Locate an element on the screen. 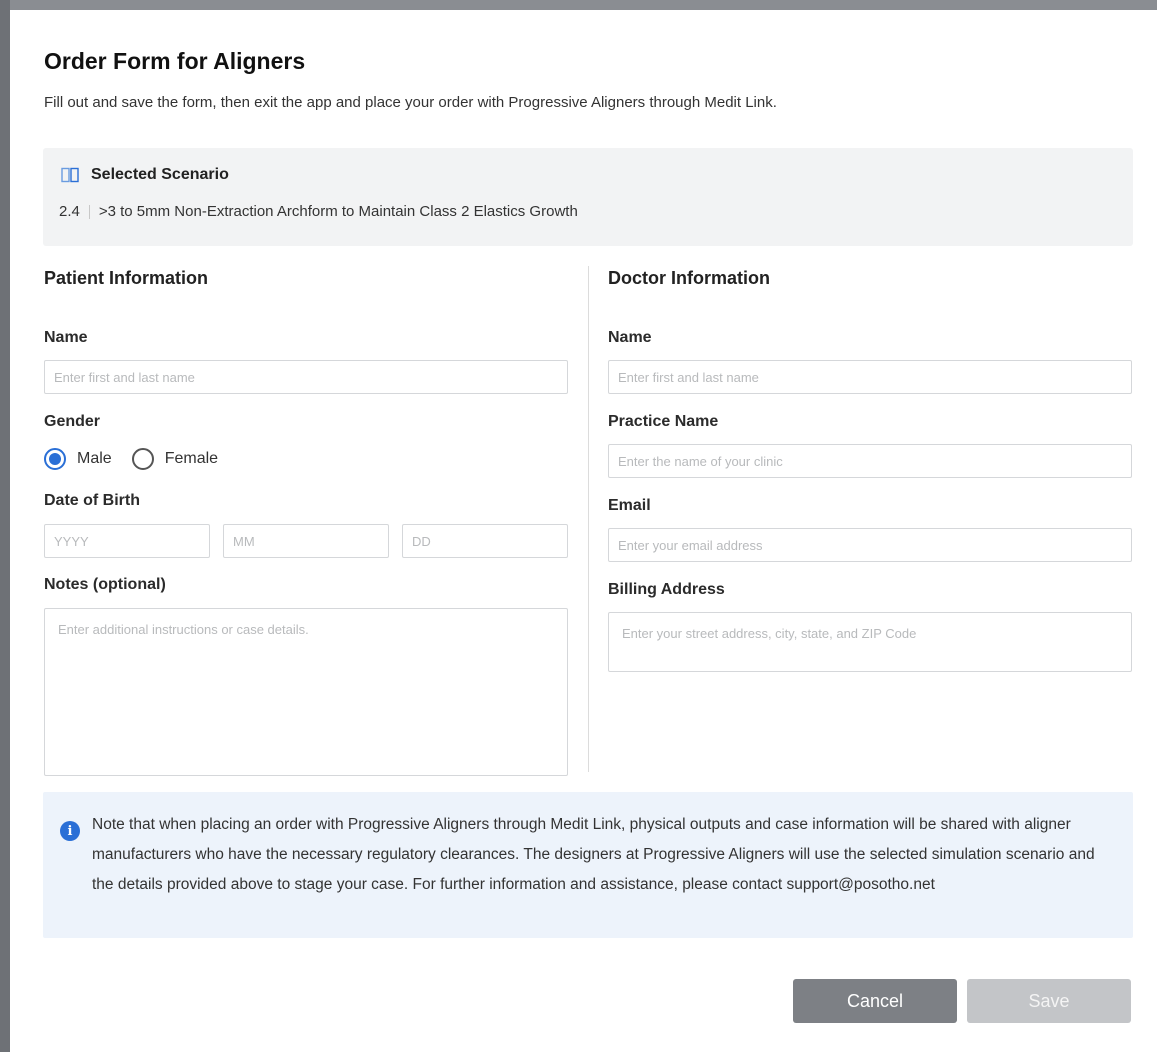  book-open-icon is located at coordinates (70, 175).